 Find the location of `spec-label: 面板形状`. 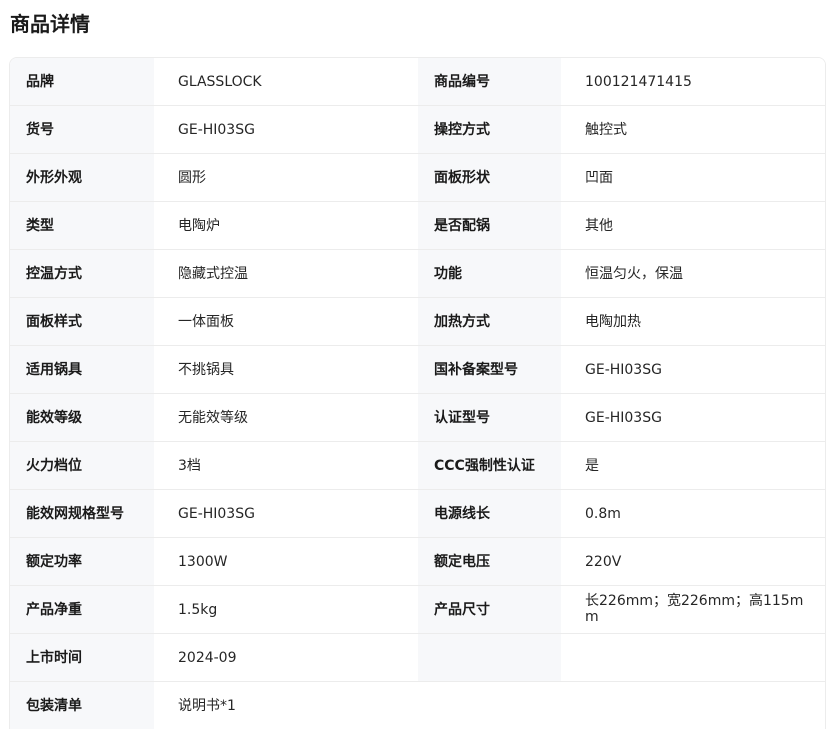

spec-label: 面板形状 is located at coordinates (489, 178).